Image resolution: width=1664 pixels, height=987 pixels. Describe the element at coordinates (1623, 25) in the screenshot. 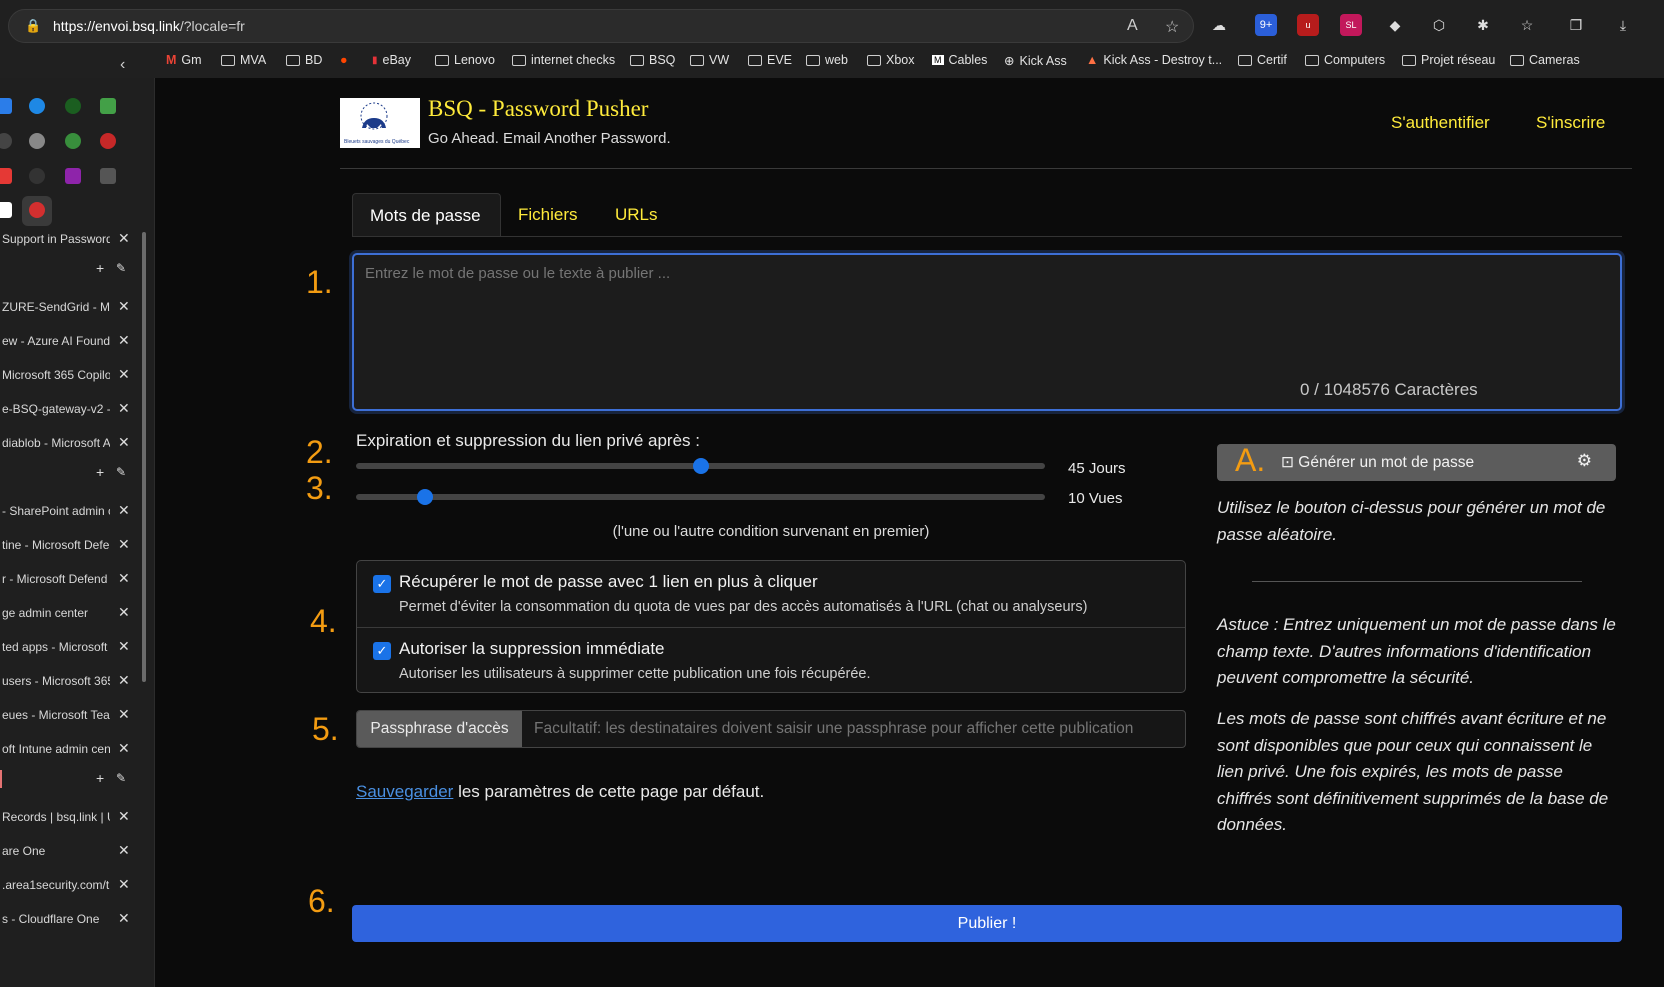

I see `download-icon: ⤓` at that location.